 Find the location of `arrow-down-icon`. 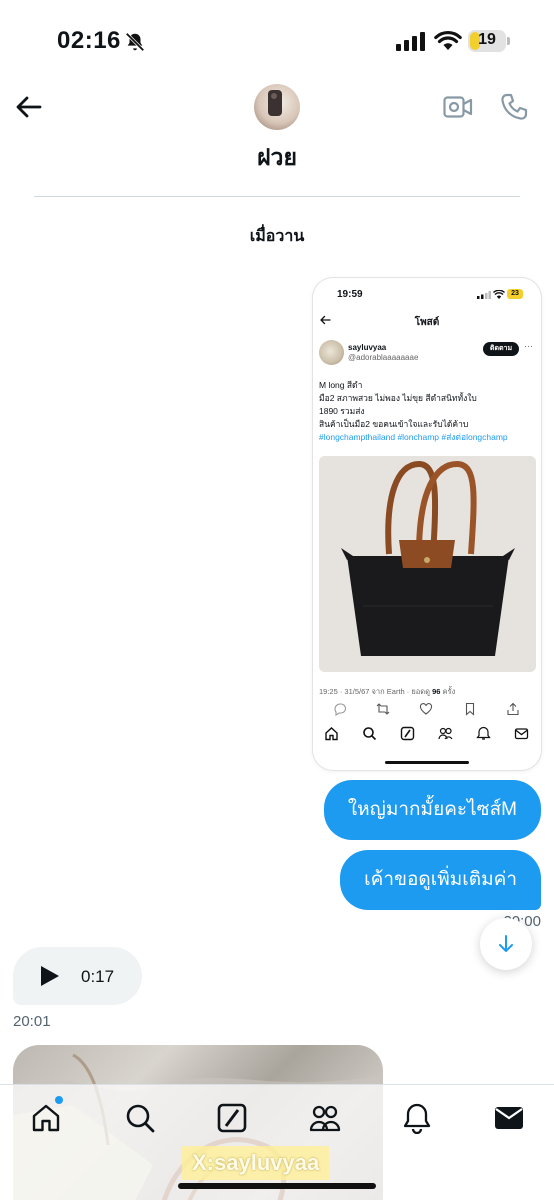

arrow-down-icon is located at coordinates (506, 943).